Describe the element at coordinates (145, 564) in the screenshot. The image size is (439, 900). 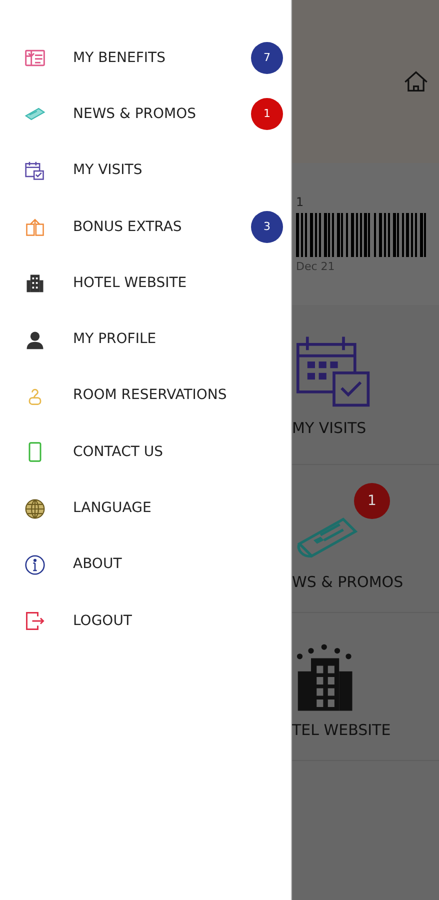
I see `menu-item: ABOUT` at that location.